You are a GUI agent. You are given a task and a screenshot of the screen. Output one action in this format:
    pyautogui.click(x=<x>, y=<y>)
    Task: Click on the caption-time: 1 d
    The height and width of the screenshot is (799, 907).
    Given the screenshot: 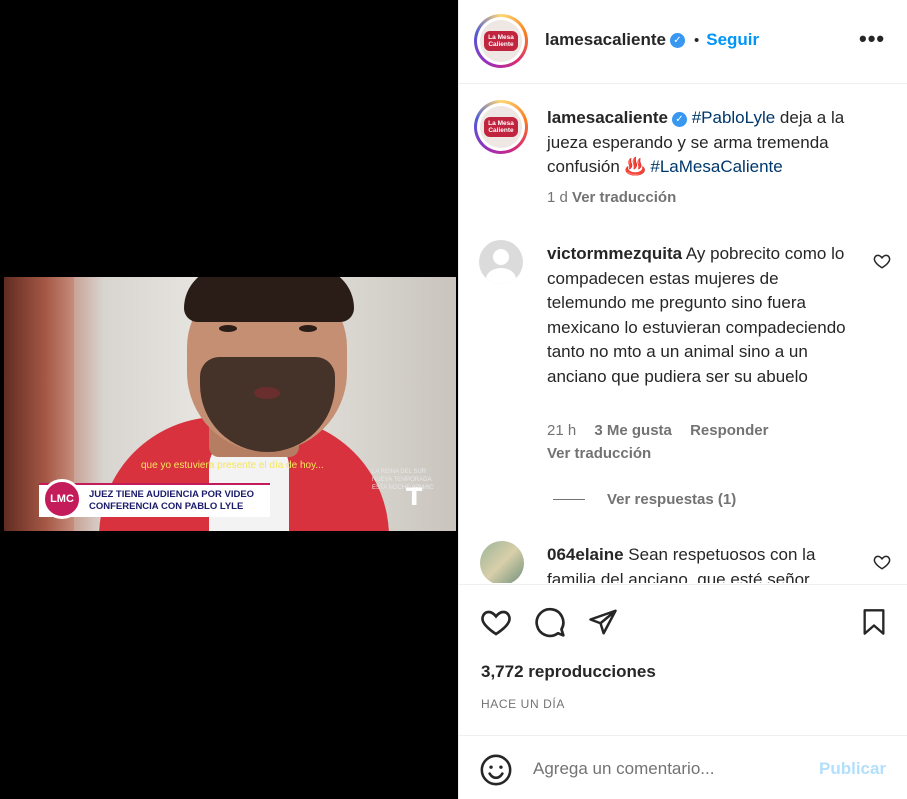 What is the action you would take?
    pyautogui.click(x=557, y=197)
    